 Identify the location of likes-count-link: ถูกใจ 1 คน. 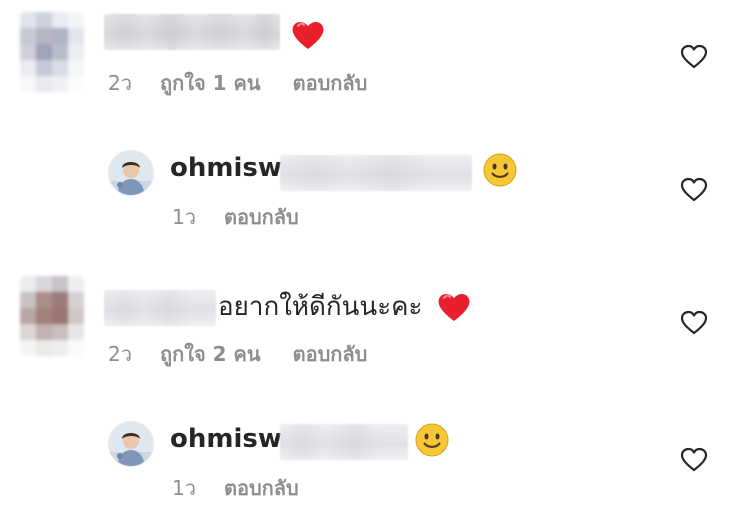
(210, 83).